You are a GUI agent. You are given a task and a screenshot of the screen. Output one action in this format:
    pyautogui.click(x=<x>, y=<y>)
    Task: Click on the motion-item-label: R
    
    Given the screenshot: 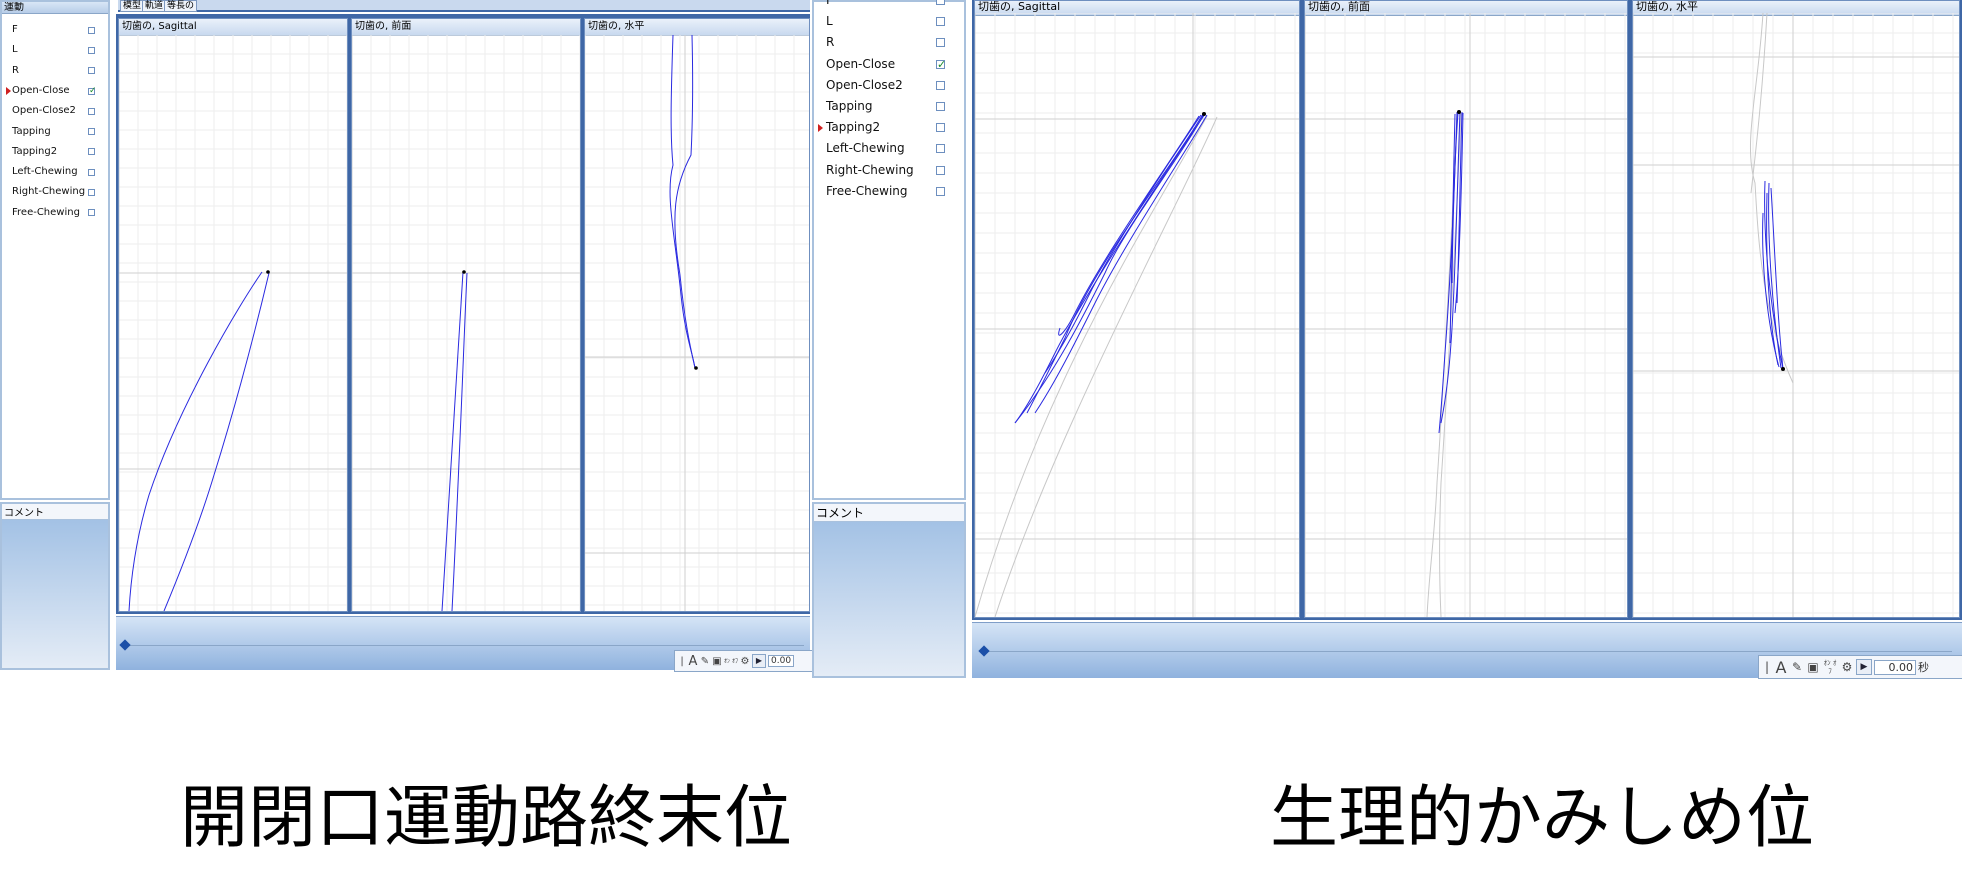 What is the action you would take?
    pyautogui.click(x=830, y=42)
    